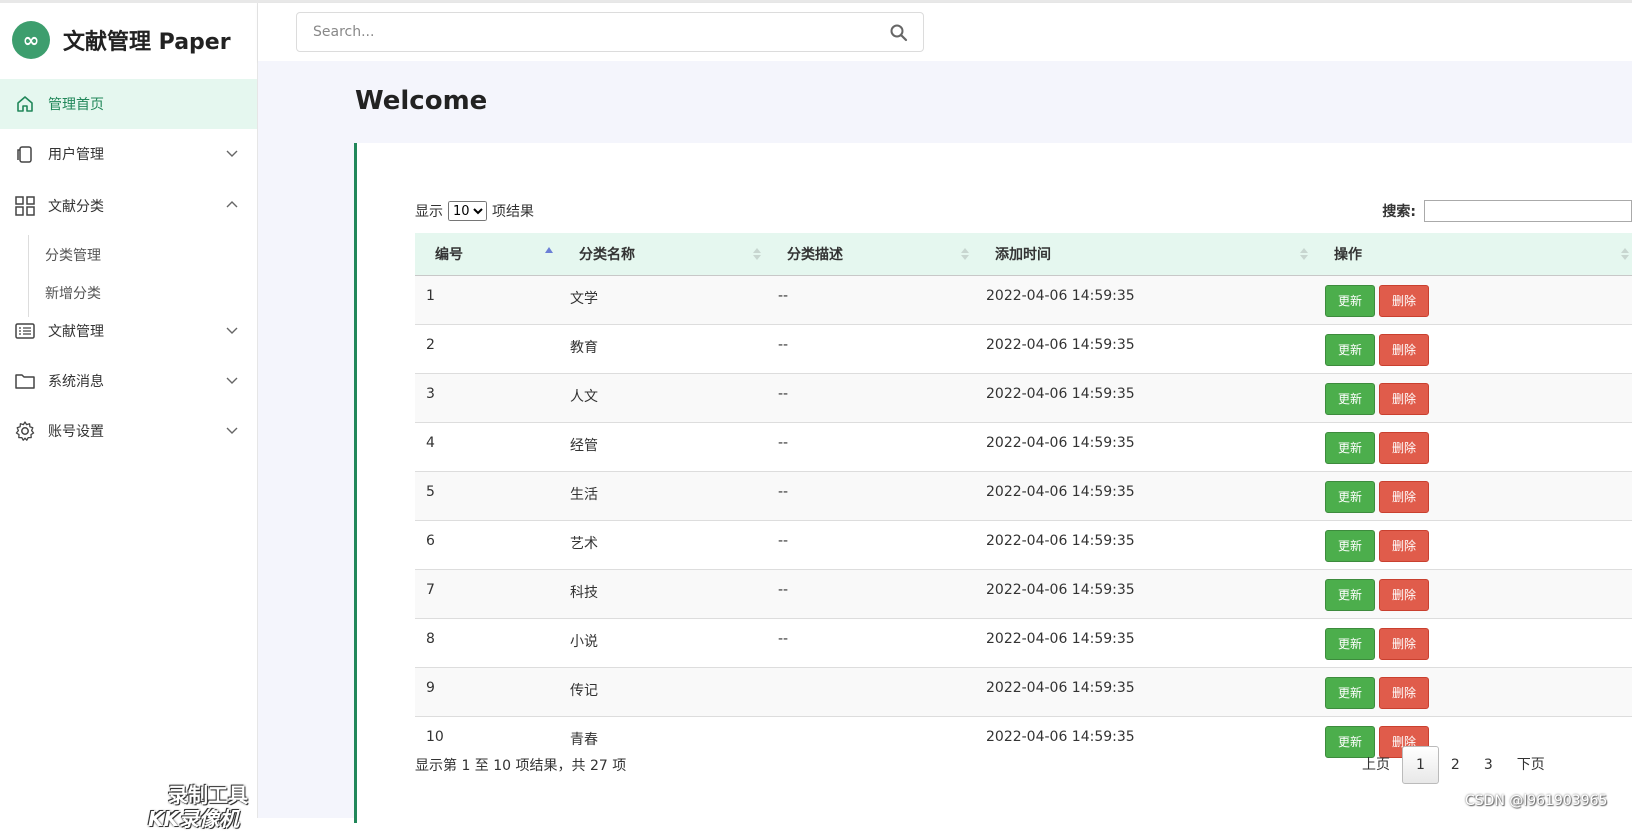  Describe the element at coordinates (871, 254) in the screenshot. I see `column-header-desc: 分类描述` at that location.